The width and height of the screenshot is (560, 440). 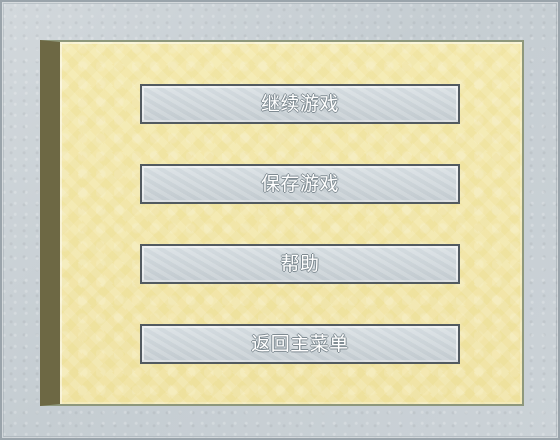 I want to click on continue-game-button: 继续游戏, so click(x=300, y=104).